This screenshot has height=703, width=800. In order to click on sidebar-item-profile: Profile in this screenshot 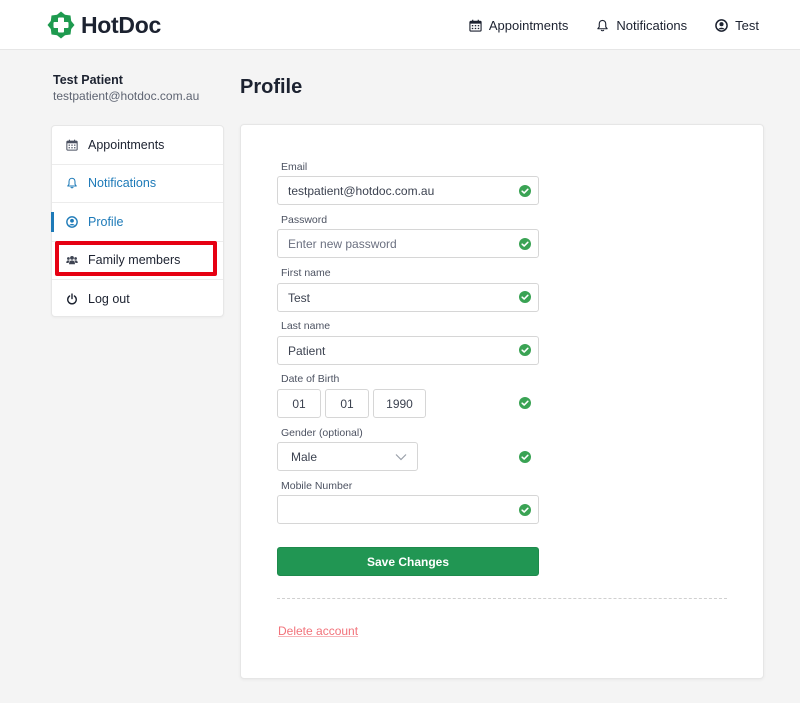, I will do `click(137, 222)`.